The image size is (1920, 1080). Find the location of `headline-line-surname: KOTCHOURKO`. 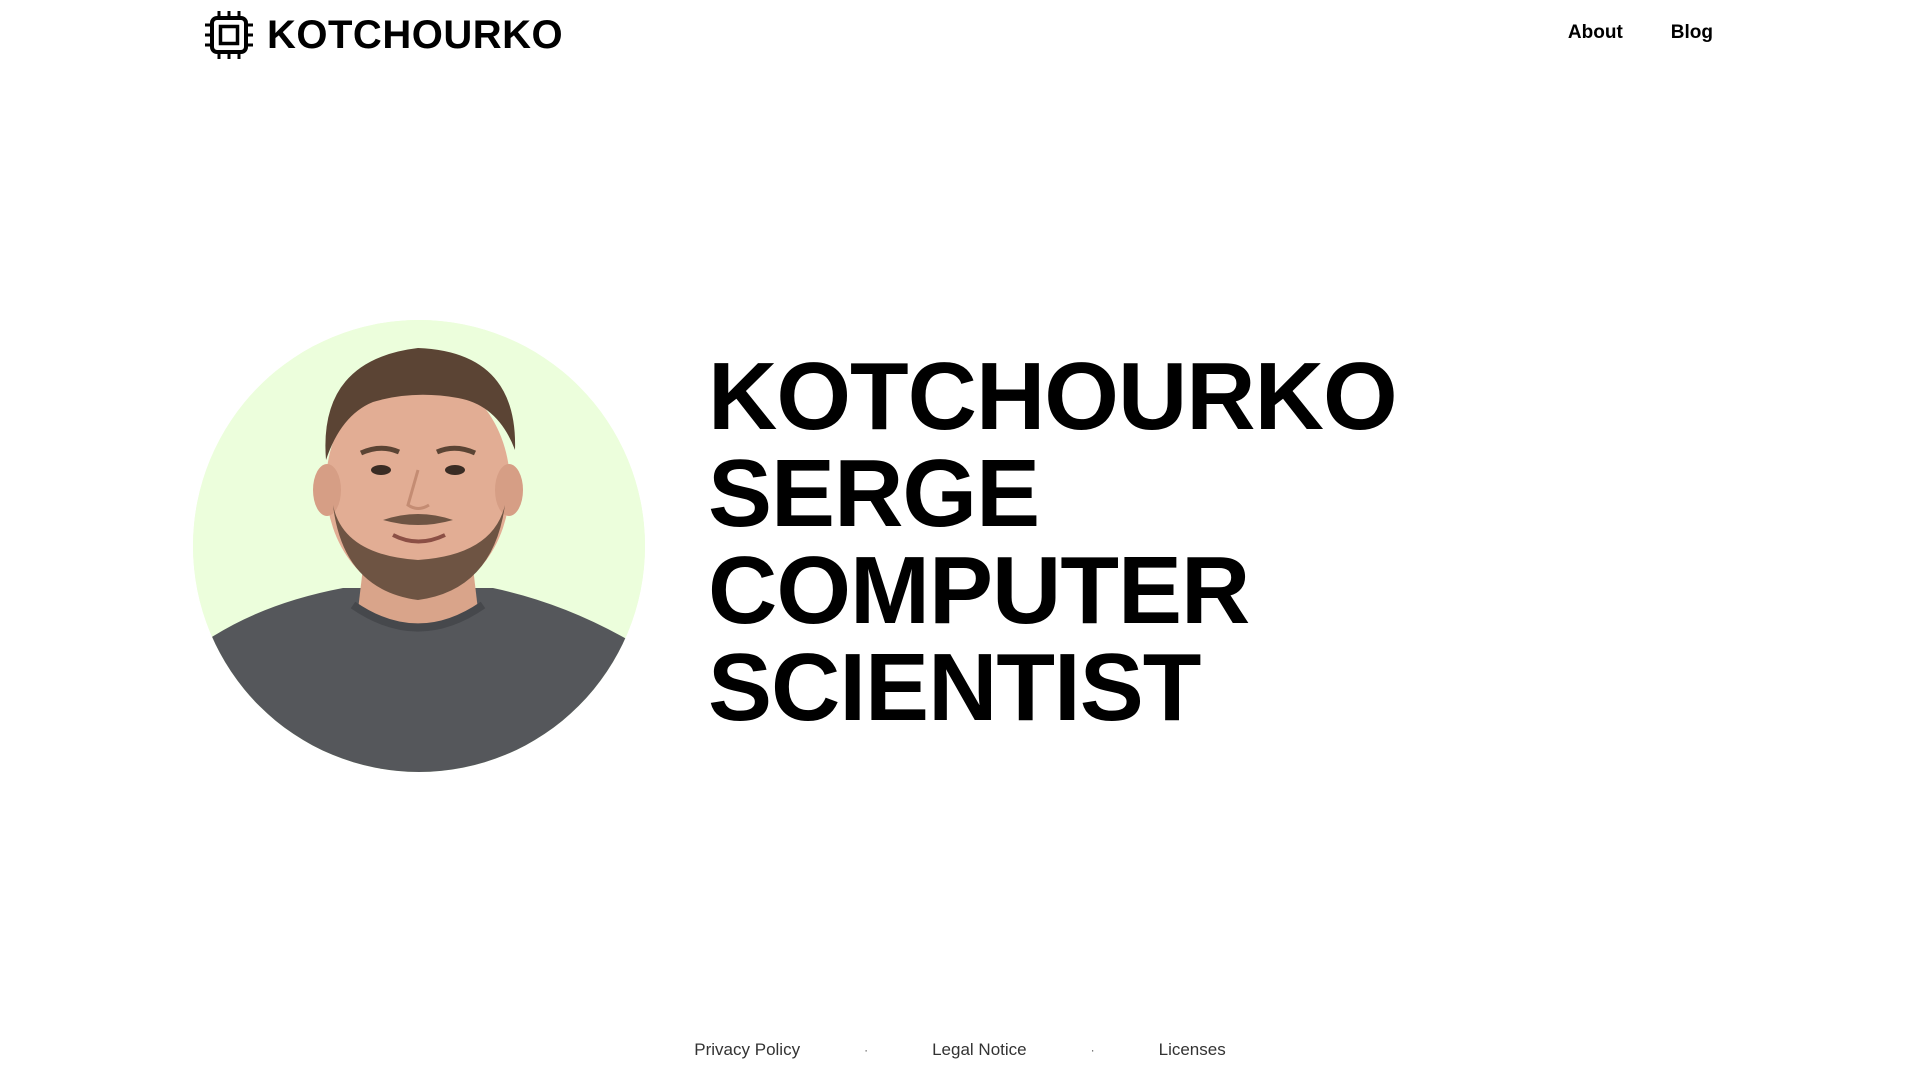

headline-line-surname: KOTCHOURKO is located at coordinates (1053, 396).